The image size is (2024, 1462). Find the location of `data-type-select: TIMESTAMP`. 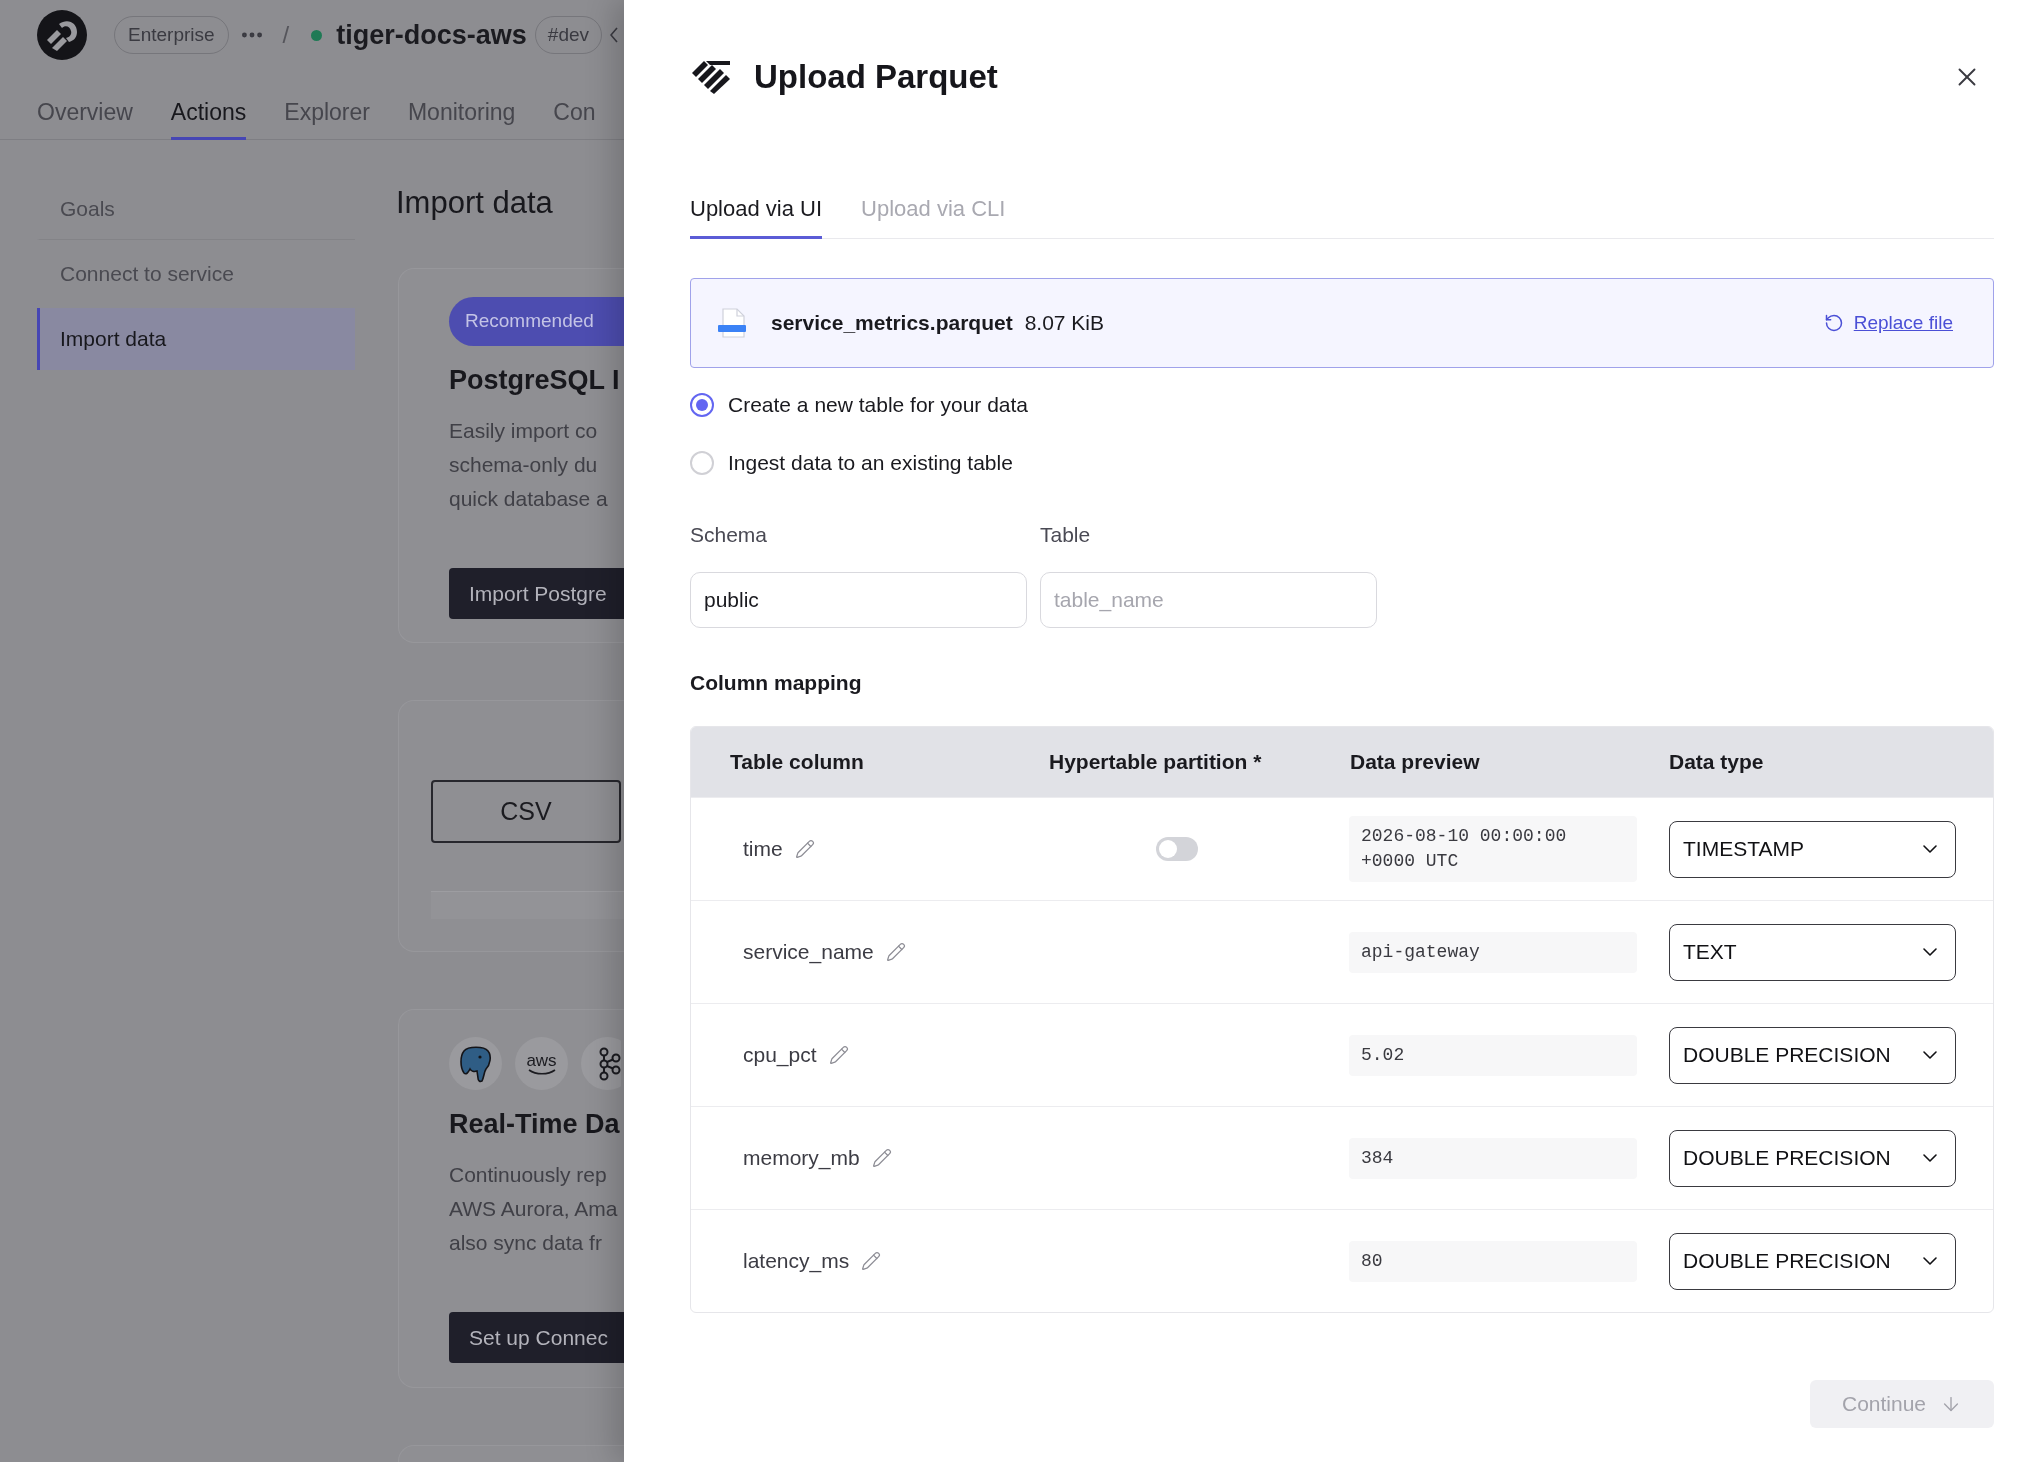

data-type-select: TIMESTAMP is located at coordinates (1812, 849).